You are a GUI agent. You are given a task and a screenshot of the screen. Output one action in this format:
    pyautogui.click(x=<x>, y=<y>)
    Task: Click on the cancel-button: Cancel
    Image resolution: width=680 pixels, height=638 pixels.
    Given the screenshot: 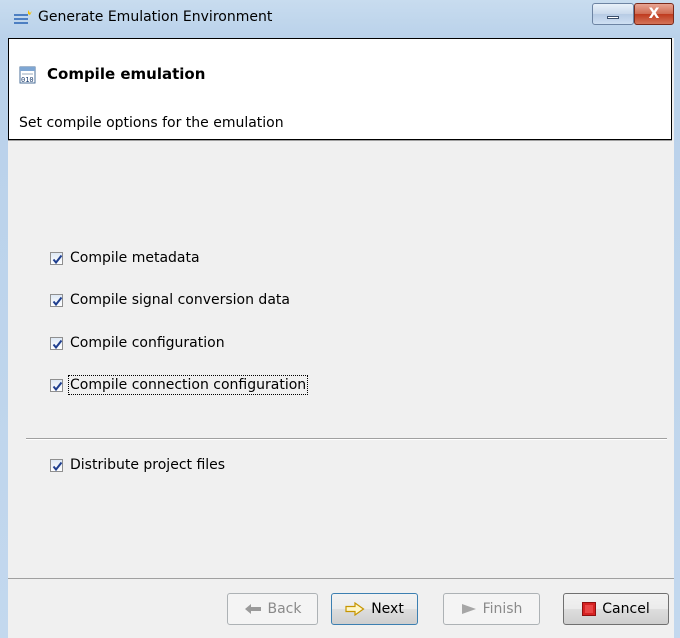 What is the action you would take?
    pyautogui.click(x=616, y=609)
    